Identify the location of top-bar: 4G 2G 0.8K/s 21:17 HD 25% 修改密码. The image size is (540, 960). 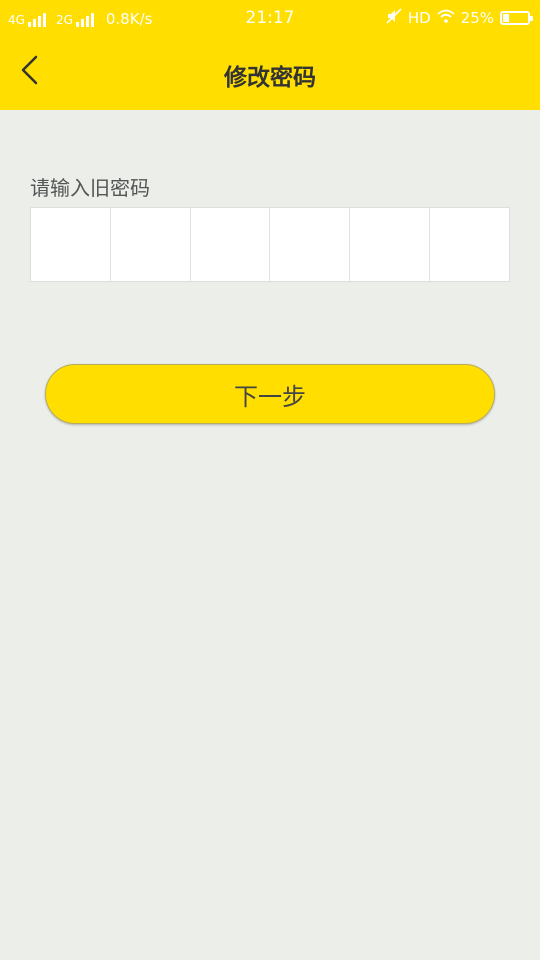
(270, 55).